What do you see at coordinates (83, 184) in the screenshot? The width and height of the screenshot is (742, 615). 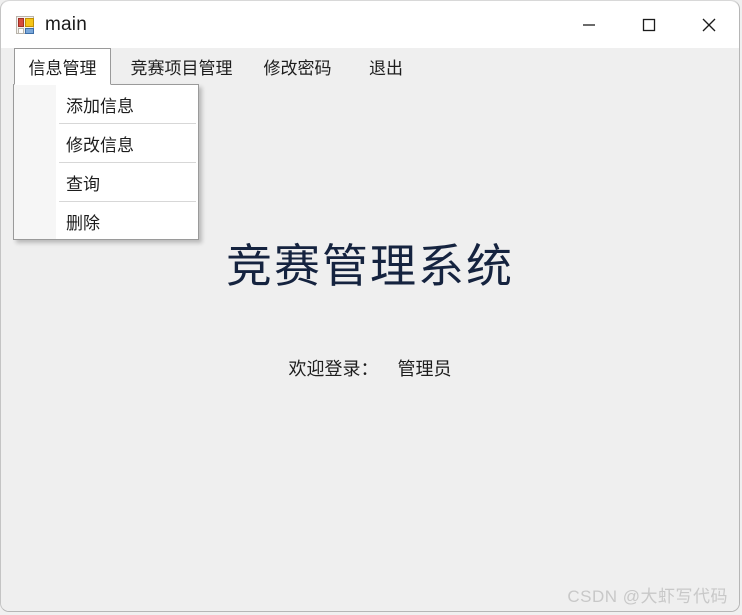 I see `dropdown-item-label: 查询` at bounding box center [83, 184].